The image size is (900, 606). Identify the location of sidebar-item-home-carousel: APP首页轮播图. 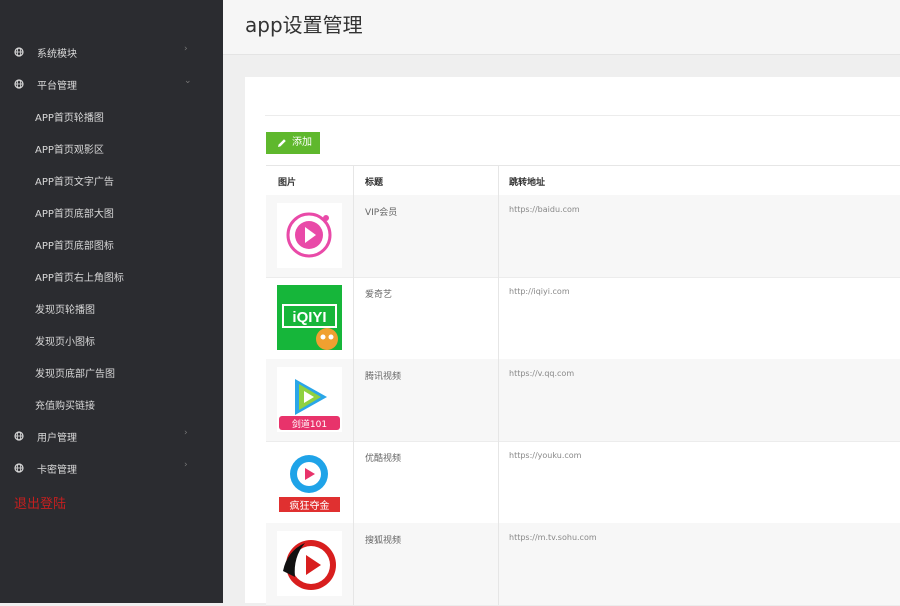
(111, 116).